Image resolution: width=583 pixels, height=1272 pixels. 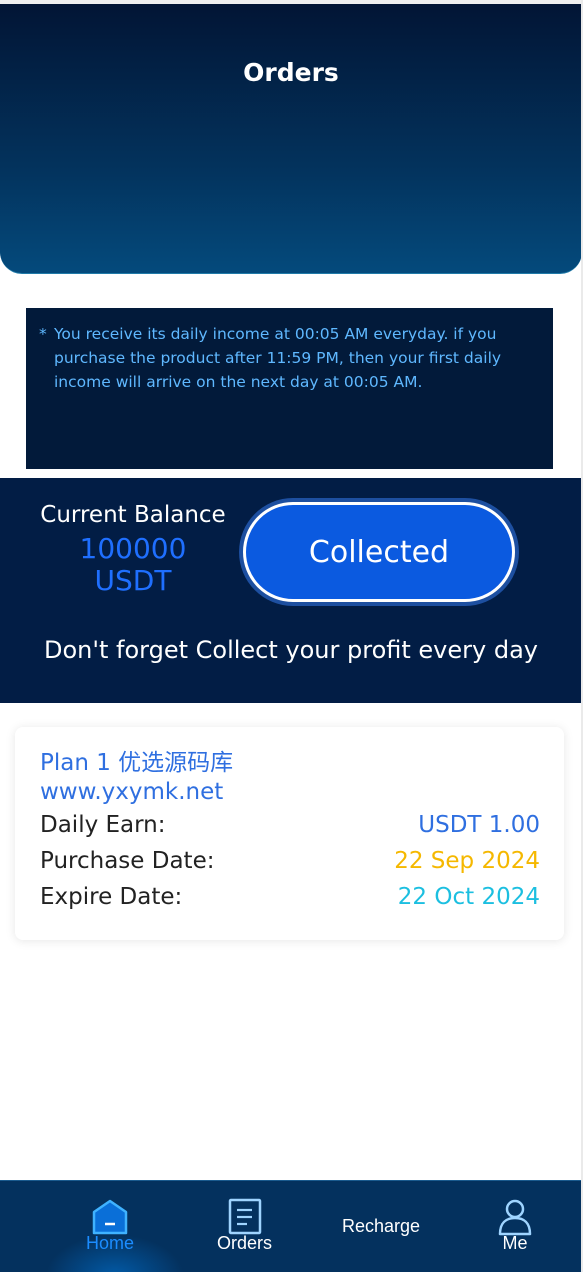 What do you see at coordinates (110, 1217) in the screenshot?
I see `home-icon` at bounding box center [110, 1217].